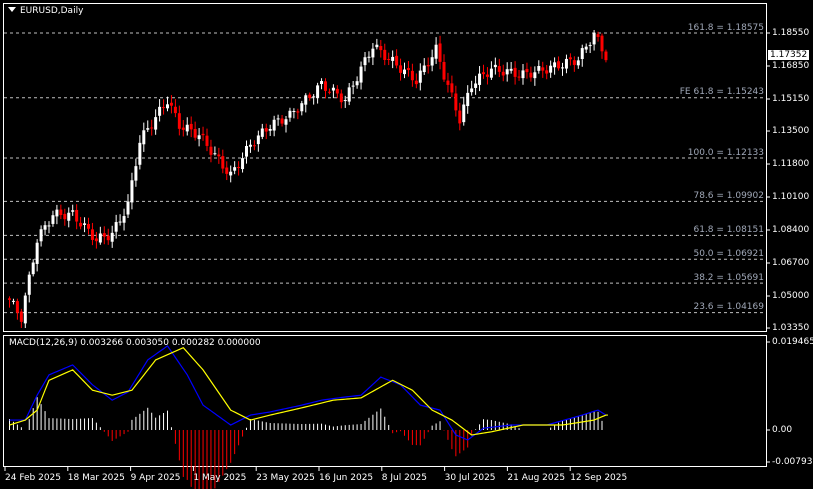 The width and height of the screenshot is (813, 489). What do you see at coordinates (52, 11) in the screenshot?
I see `symbol-title: EURUSD,Daily` at bounding box center [52, 11].